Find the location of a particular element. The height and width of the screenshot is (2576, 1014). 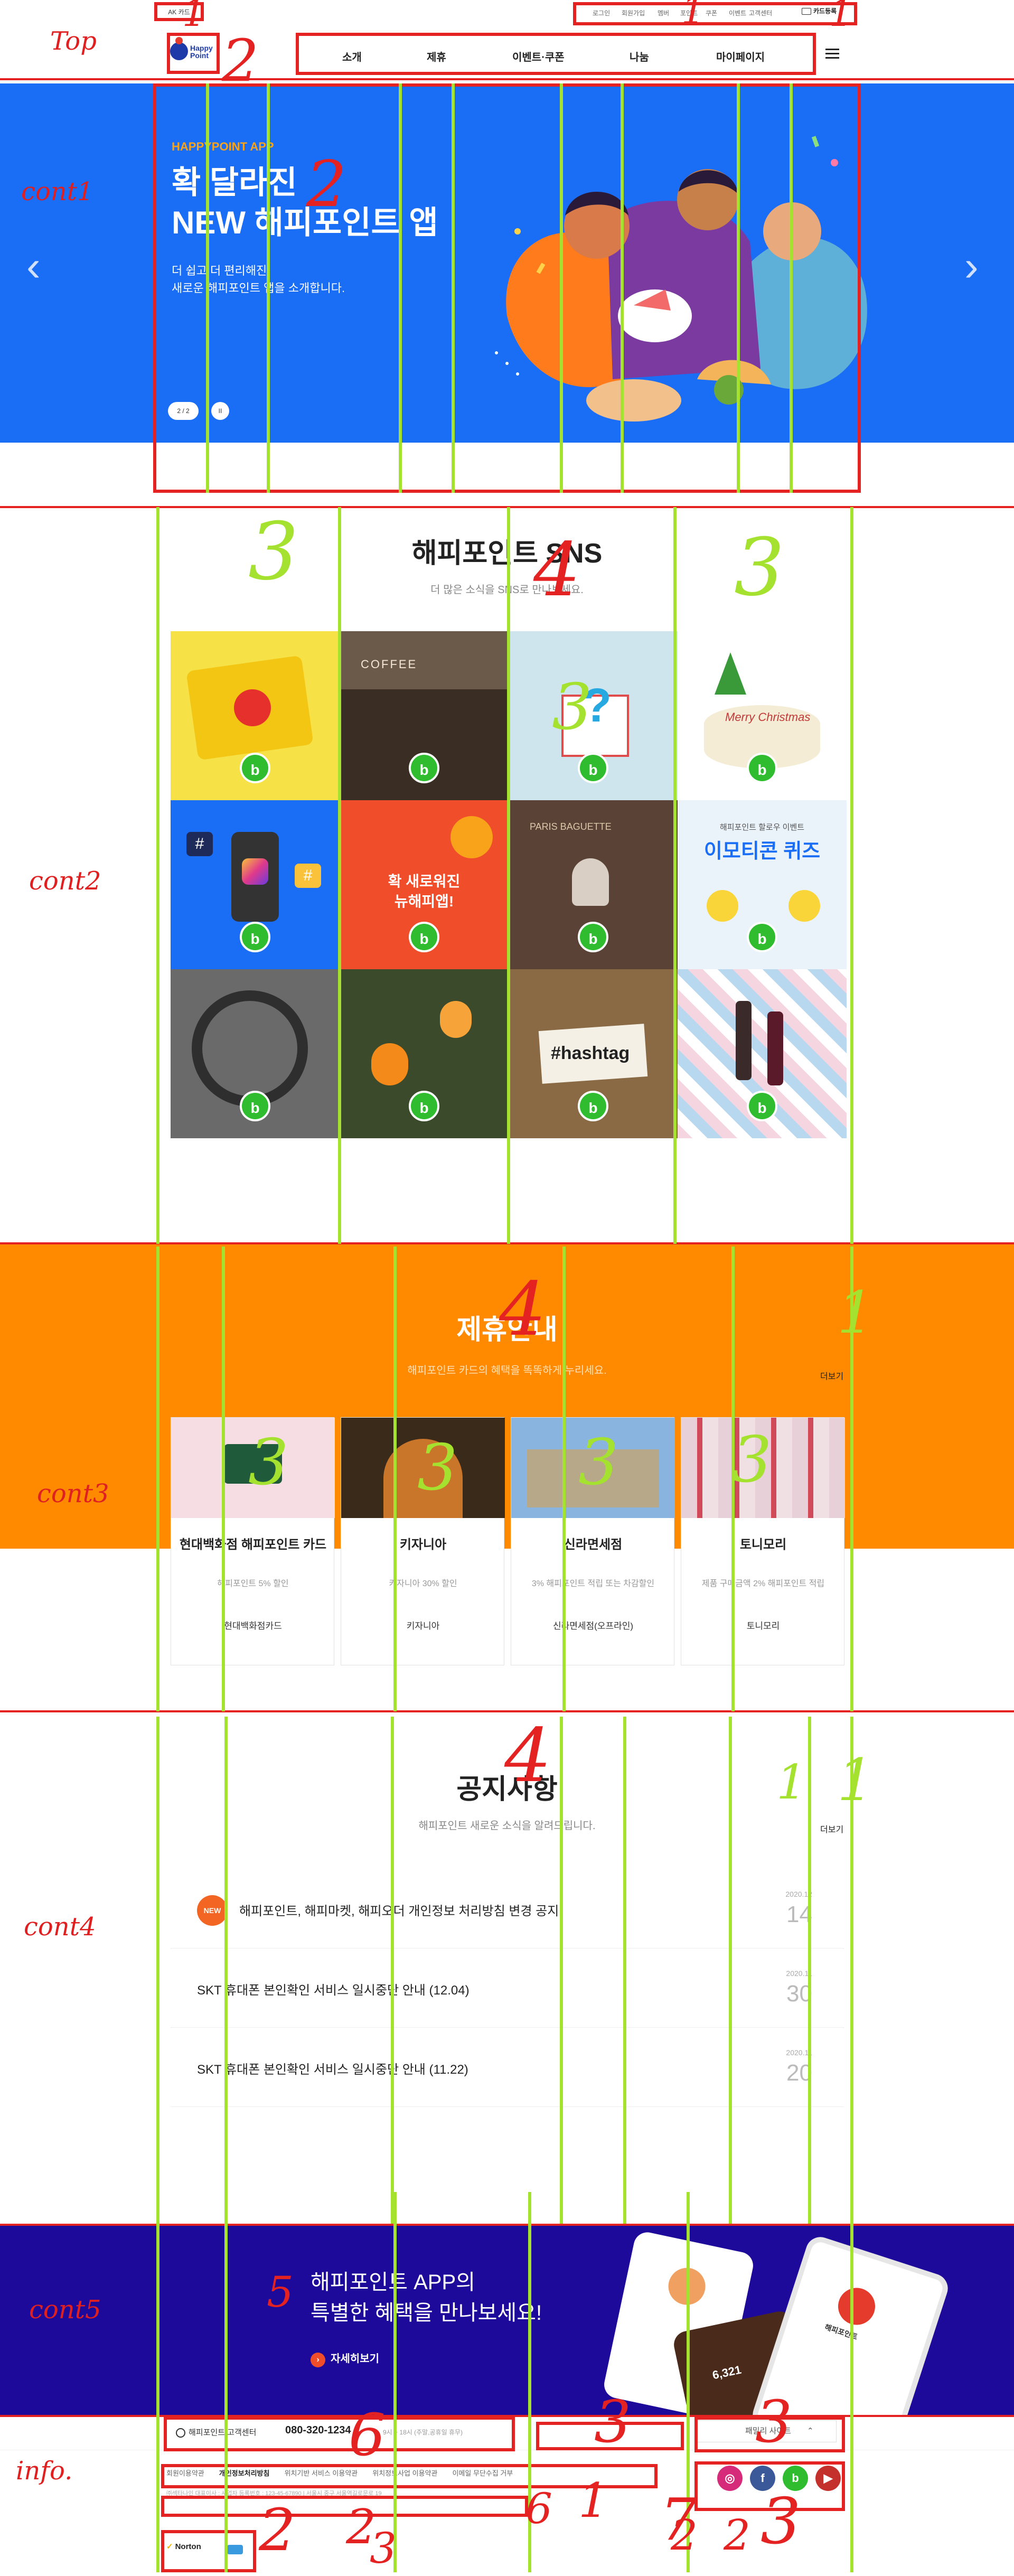

lantern-icon is located at coordinates (389, 1064).